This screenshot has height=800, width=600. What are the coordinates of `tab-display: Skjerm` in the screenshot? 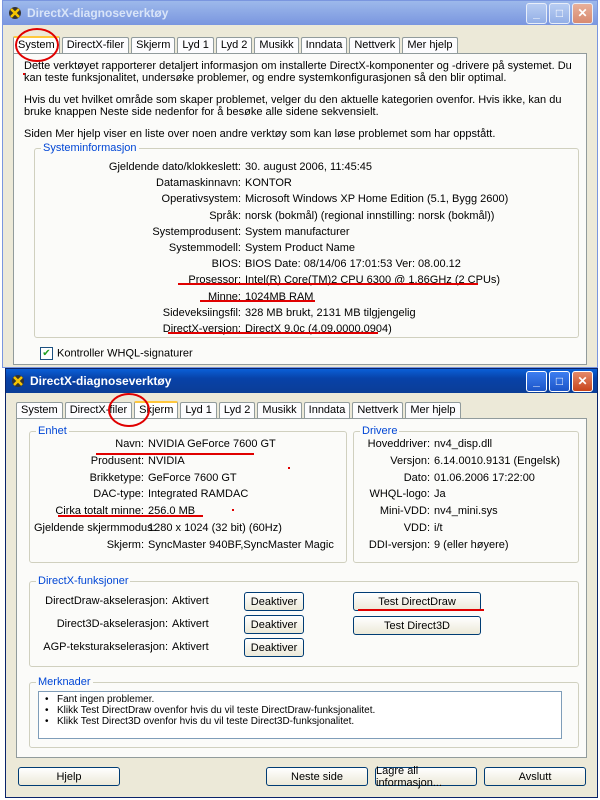 It's located at (153, 45).